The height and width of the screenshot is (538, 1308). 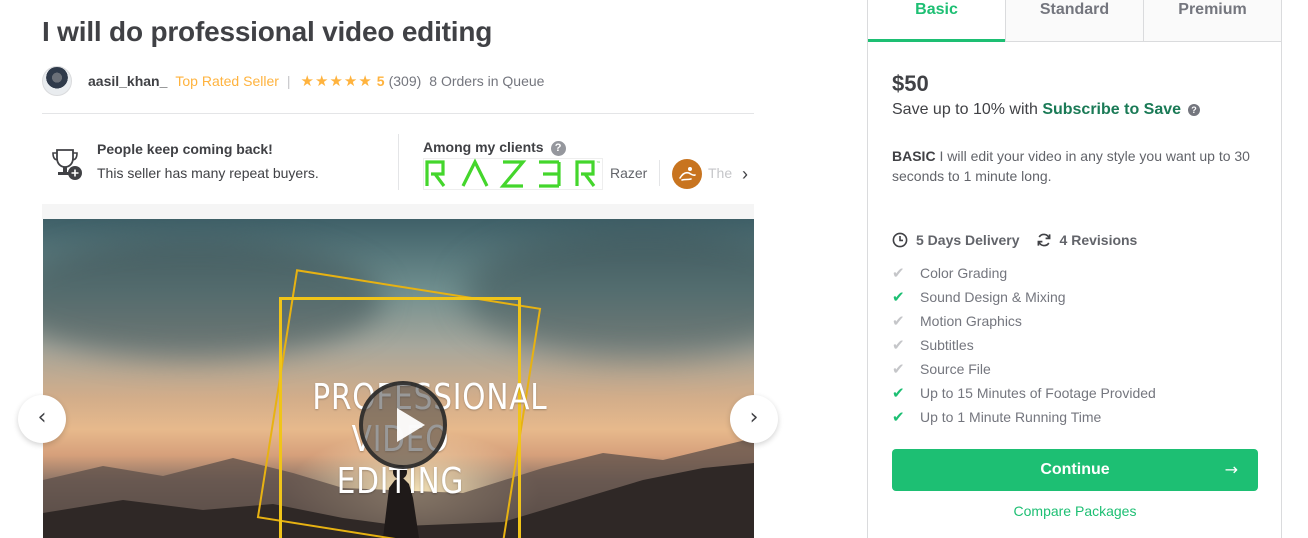 What do you see at coordinates (967, 109) in the screenshot?
I see `save-prefix: Save up to 10% with` at bounding box center [967, 109].